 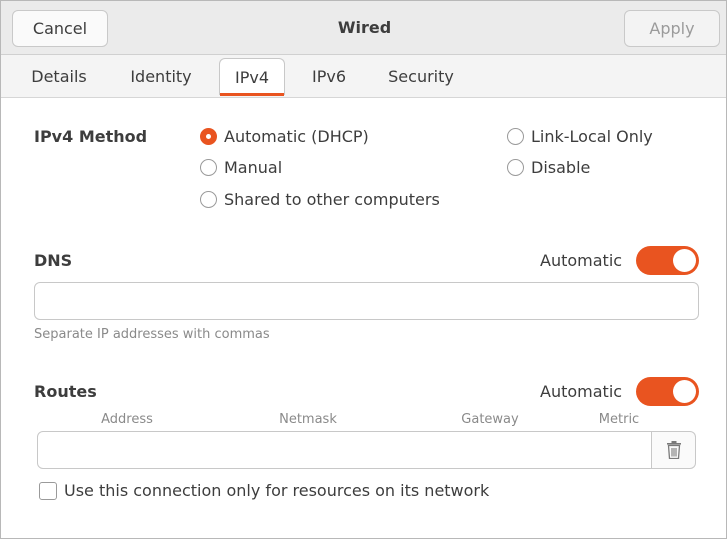 What do you see at coordinates (619, 419) in the screenshot?
I see `column-header-metric: Metric` at bounding box center [619, 419].